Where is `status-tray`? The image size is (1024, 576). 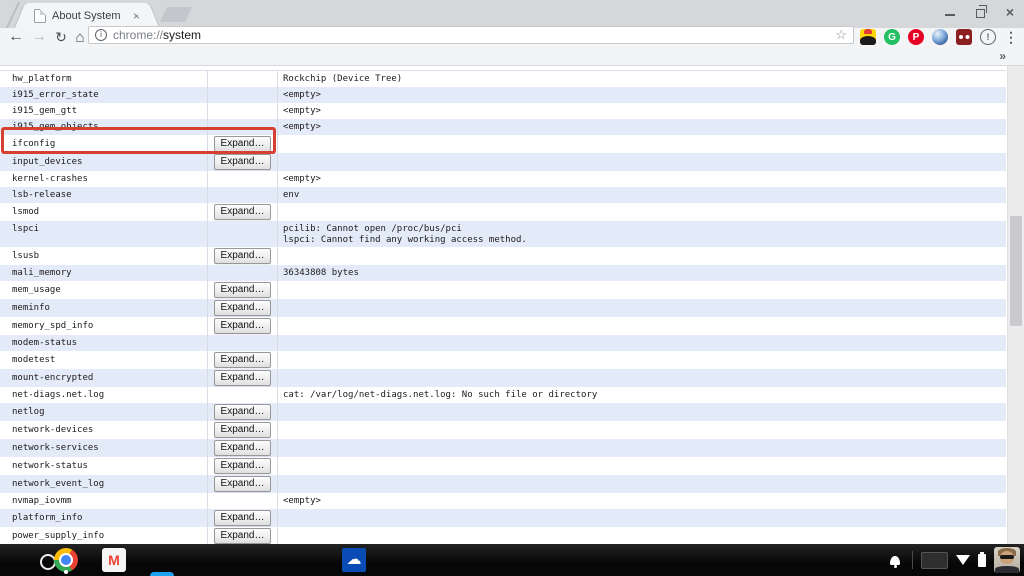 status-tray is located at coordinates (955, 560).